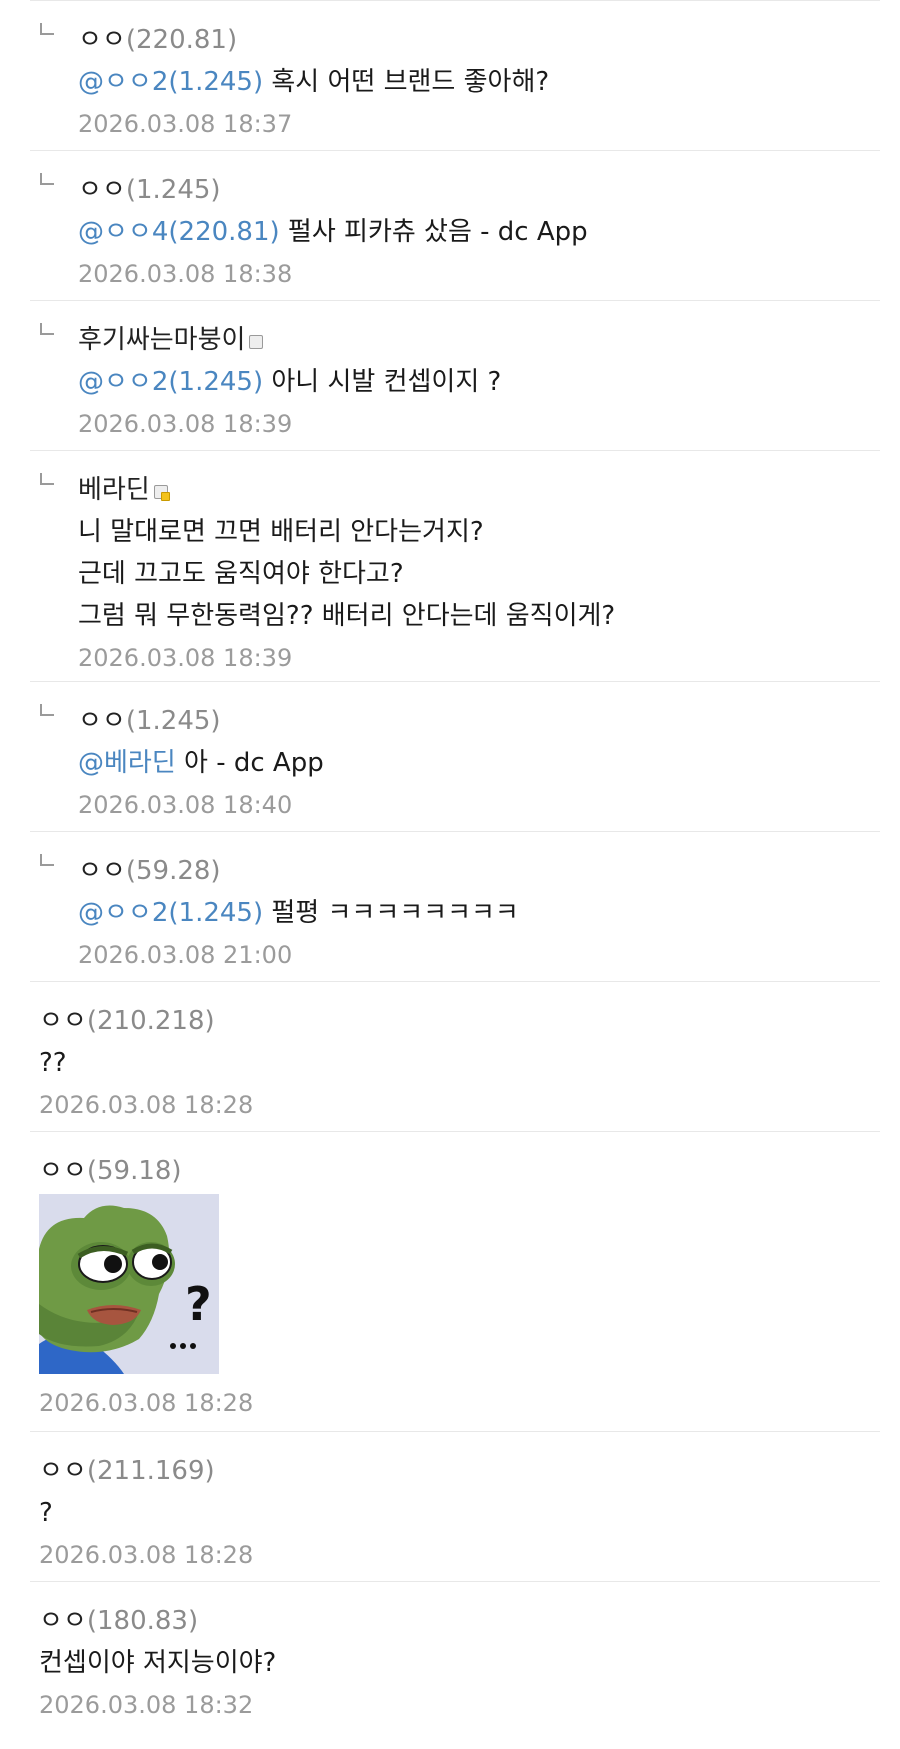  I want to click on comment-text: ?, so click(46, 1513).